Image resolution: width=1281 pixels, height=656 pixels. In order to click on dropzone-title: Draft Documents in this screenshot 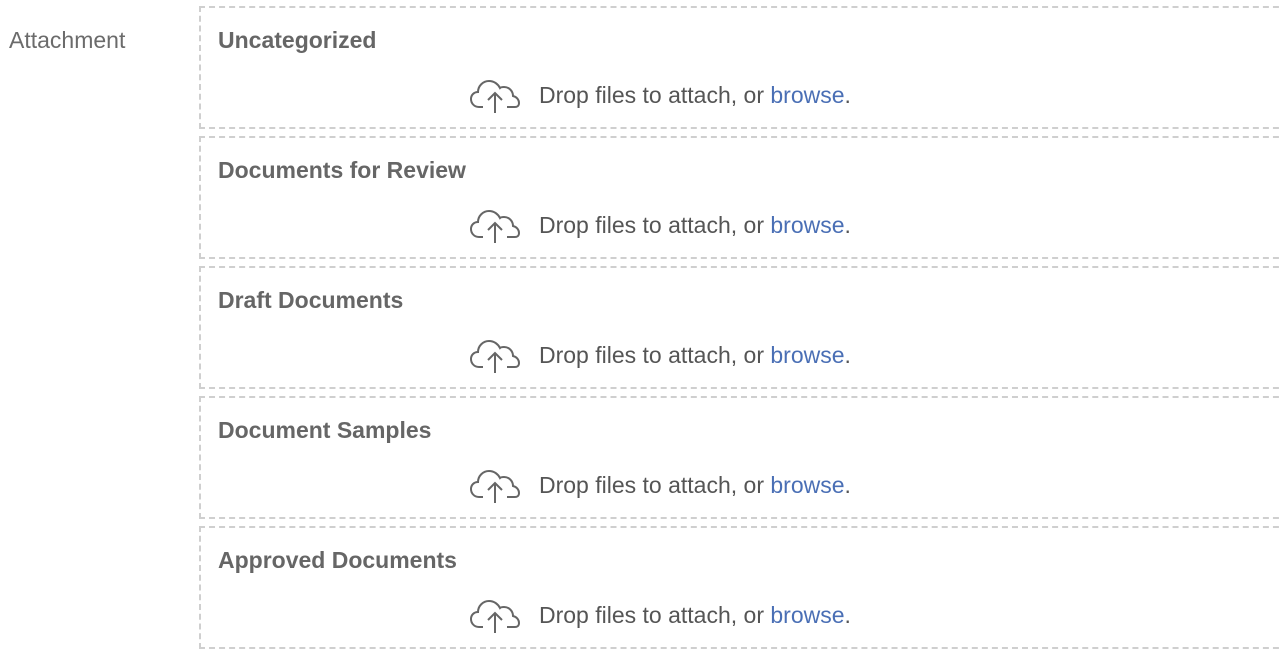, I will do `click(311, 300)`.